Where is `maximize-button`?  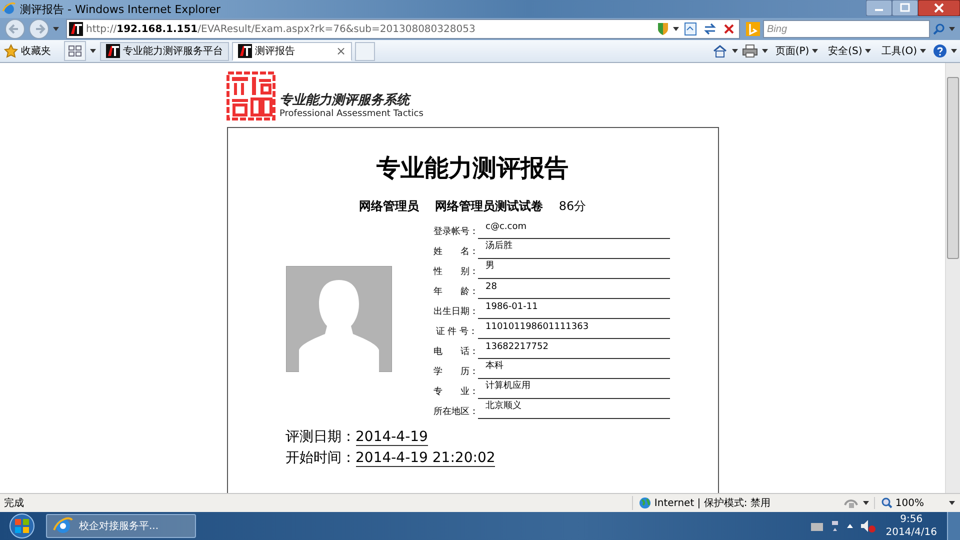 maximize-button is located at coordinates (905, 8).